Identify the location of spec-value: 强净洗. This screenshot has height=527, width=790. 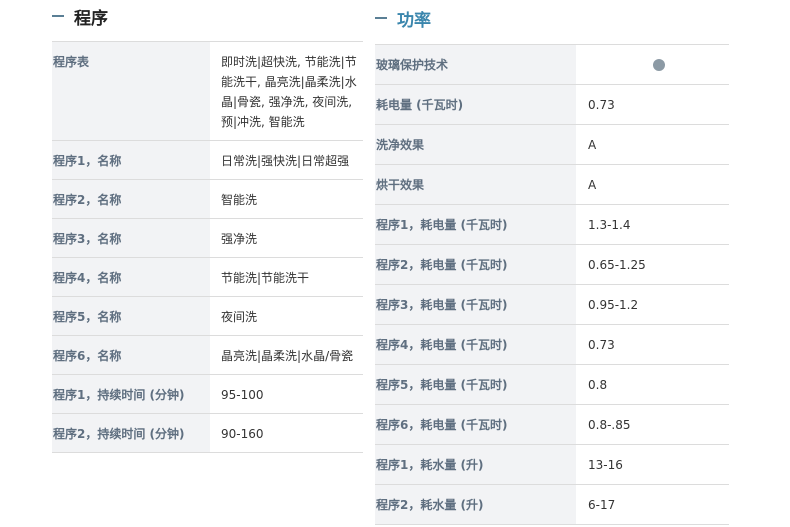
(286, 238).